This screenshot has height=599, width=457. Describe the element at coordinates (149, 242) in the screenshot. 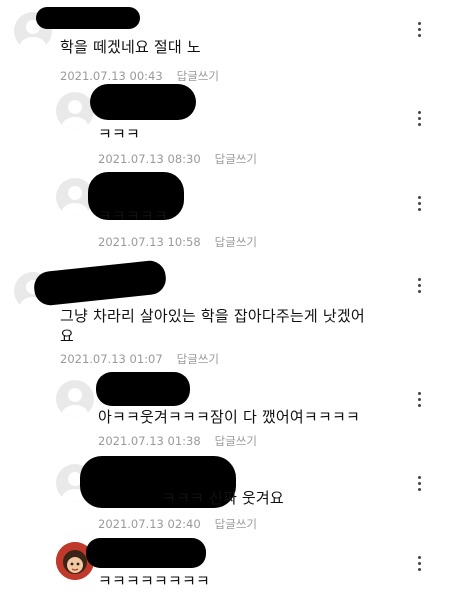

I see `comment-date: 2021.07.13 10:58` at that location.